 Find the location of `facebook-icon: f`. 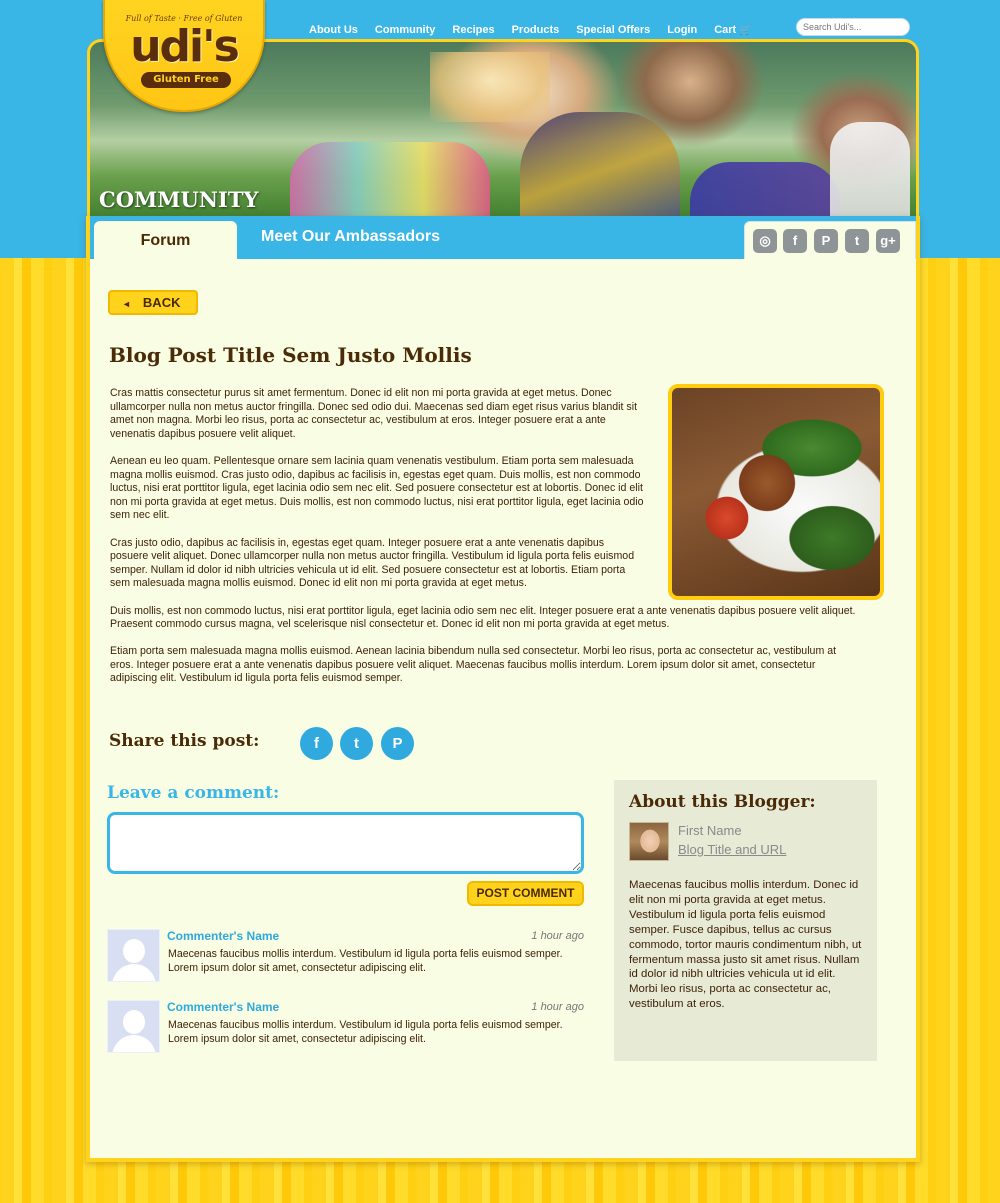

facebook-icon: f is located at coordinates (795, 241).